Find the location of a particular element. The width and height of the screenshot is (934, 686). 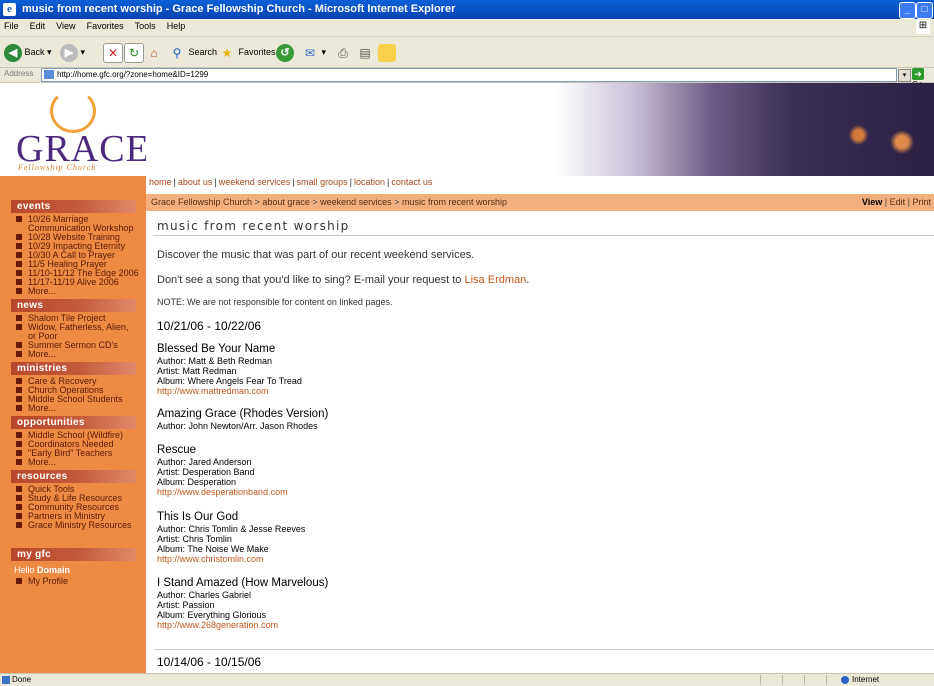

security-zone: Internet is located at coordinates (860, 680).